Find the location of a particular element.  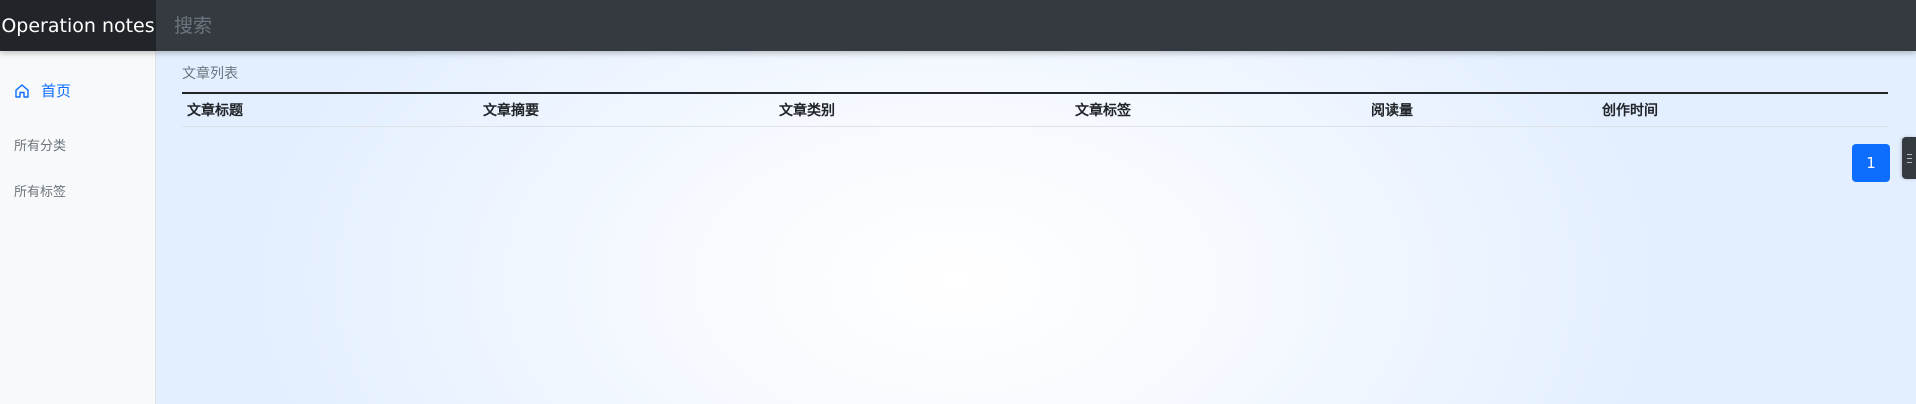

sidebar-item-label: 所有分类 is located at coordinates (40, 146).